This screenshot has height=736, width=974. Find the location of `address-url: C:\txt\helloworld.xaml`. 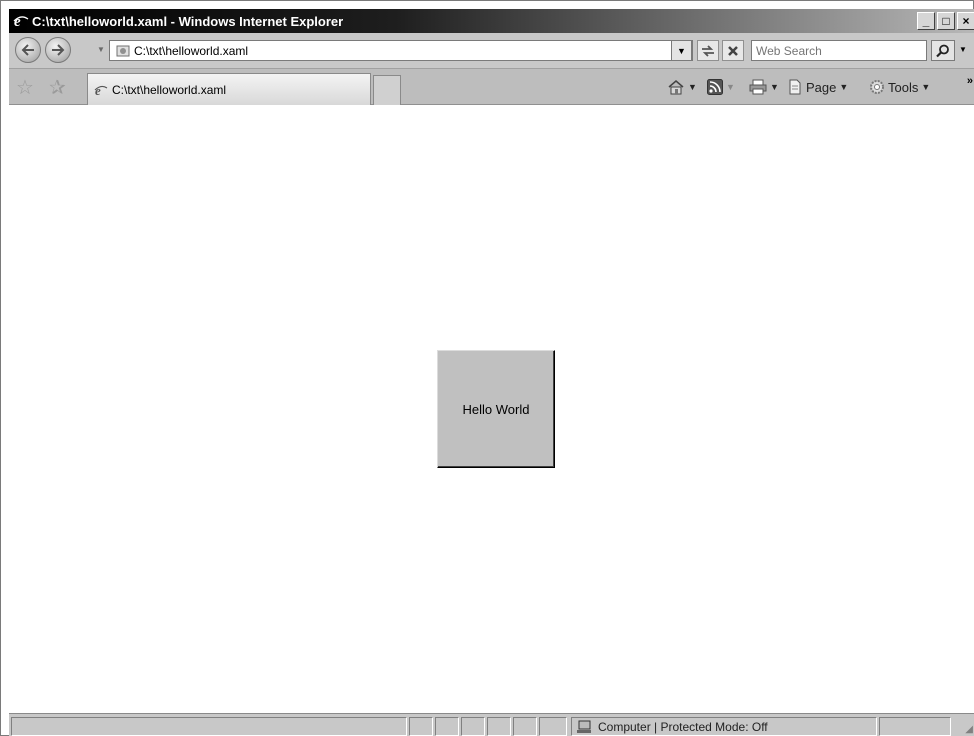

address-url: C:\txt\helloworld.xaml is located at coordinates (191, 50).